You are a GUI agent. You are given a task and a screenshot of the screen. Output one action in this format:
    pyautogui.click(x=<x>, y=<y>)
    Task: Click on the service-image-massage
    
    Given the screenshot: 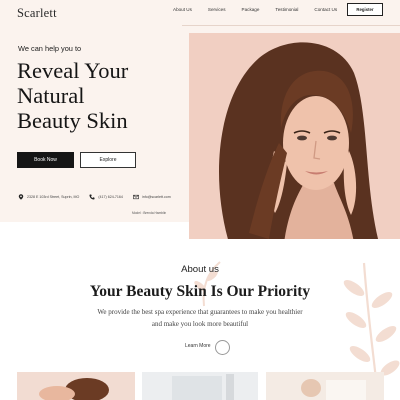 What is the action you would take?
    pyautogui.click(x=76, y=386)
    